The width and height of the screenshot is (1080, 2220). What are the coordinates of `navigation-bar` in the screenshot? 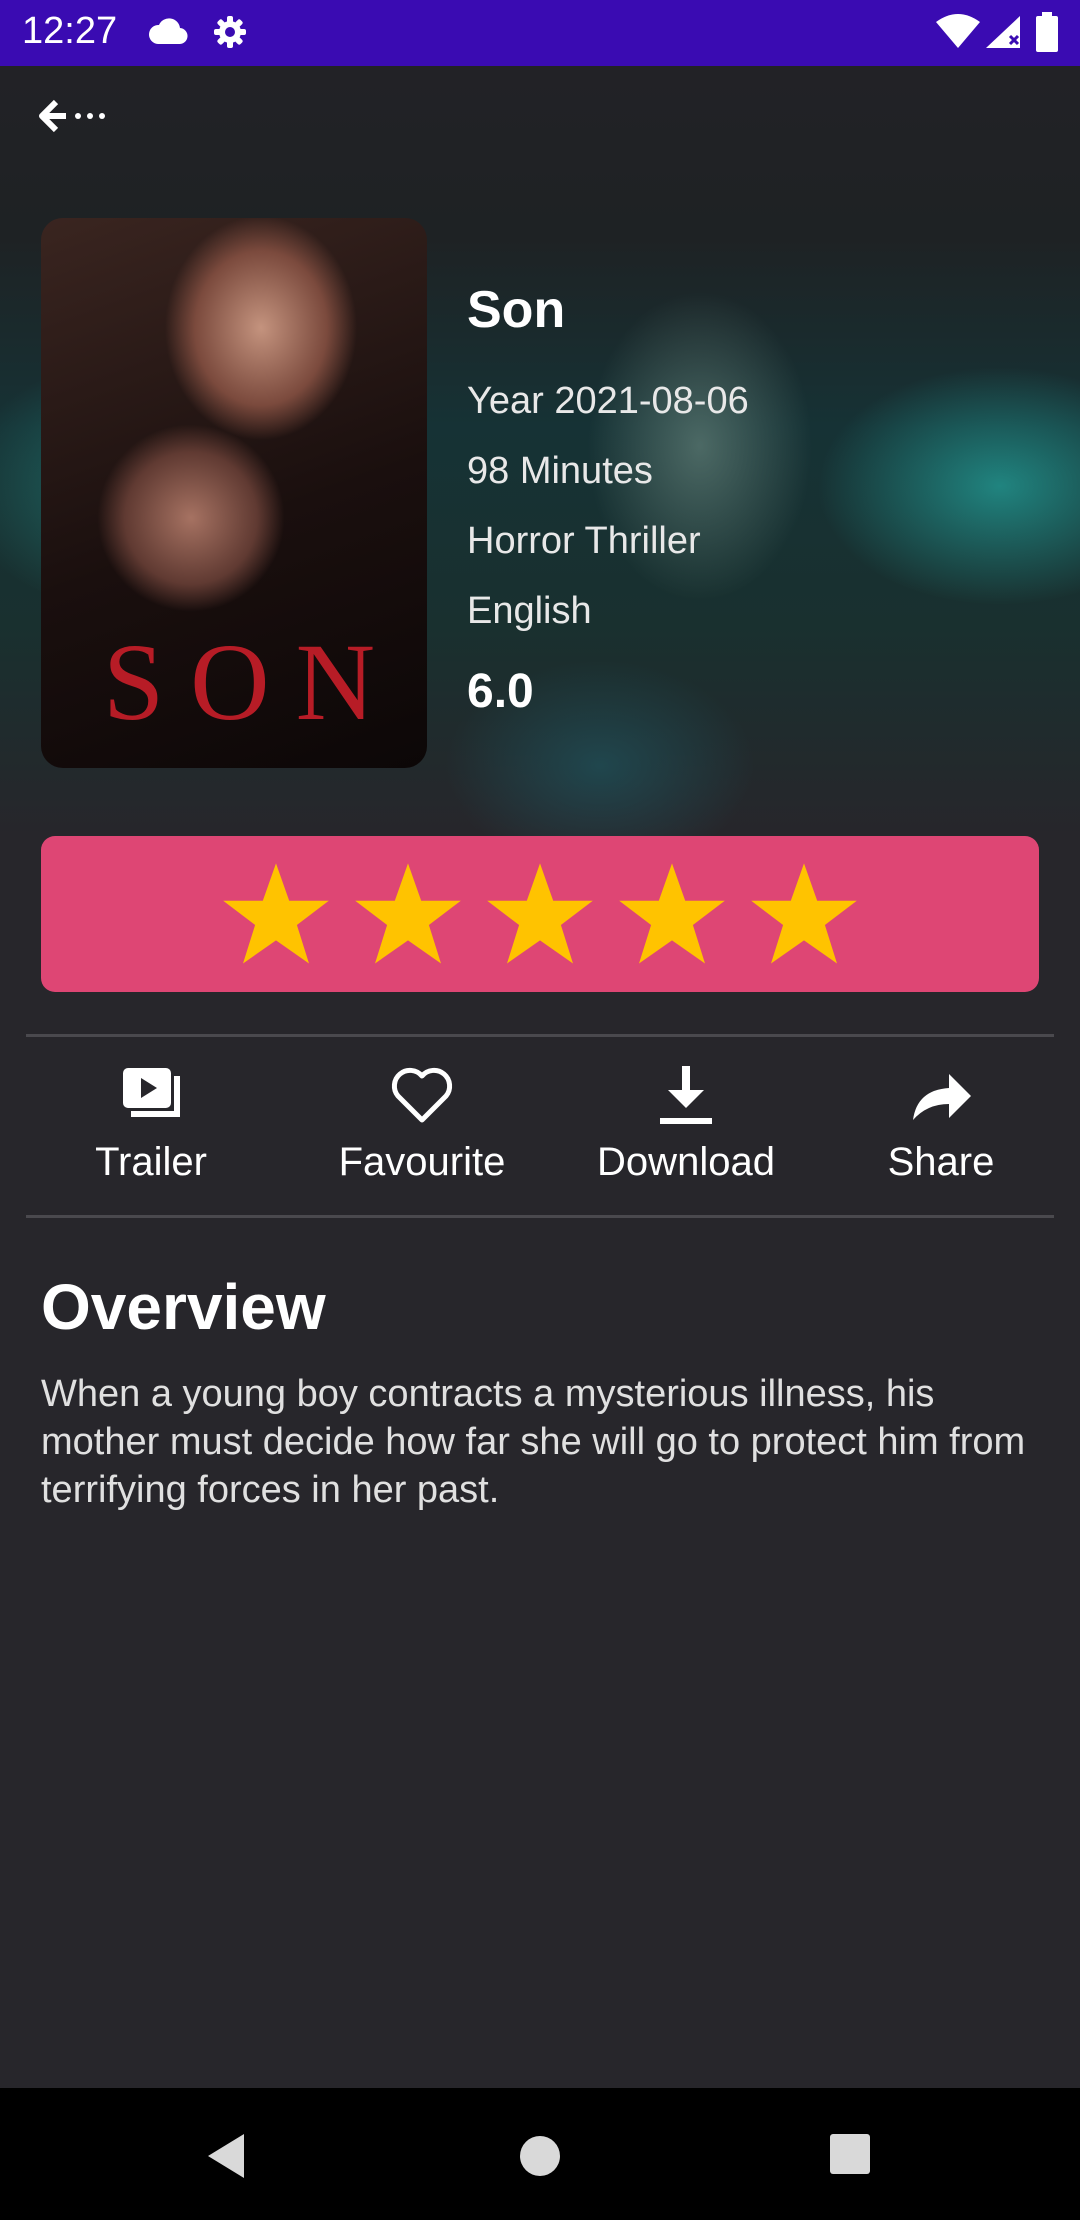 It's located at (540, 2154).